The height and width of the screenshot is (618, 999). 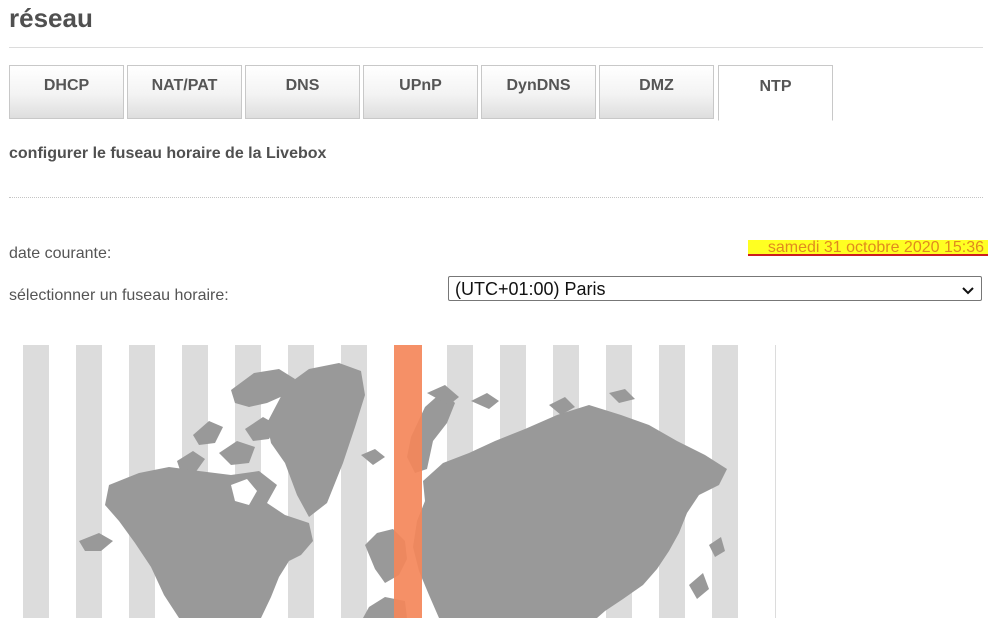 I want to click on timezone-selected-value: (UTC+01:00) Paris, so click(x=530, y=289).